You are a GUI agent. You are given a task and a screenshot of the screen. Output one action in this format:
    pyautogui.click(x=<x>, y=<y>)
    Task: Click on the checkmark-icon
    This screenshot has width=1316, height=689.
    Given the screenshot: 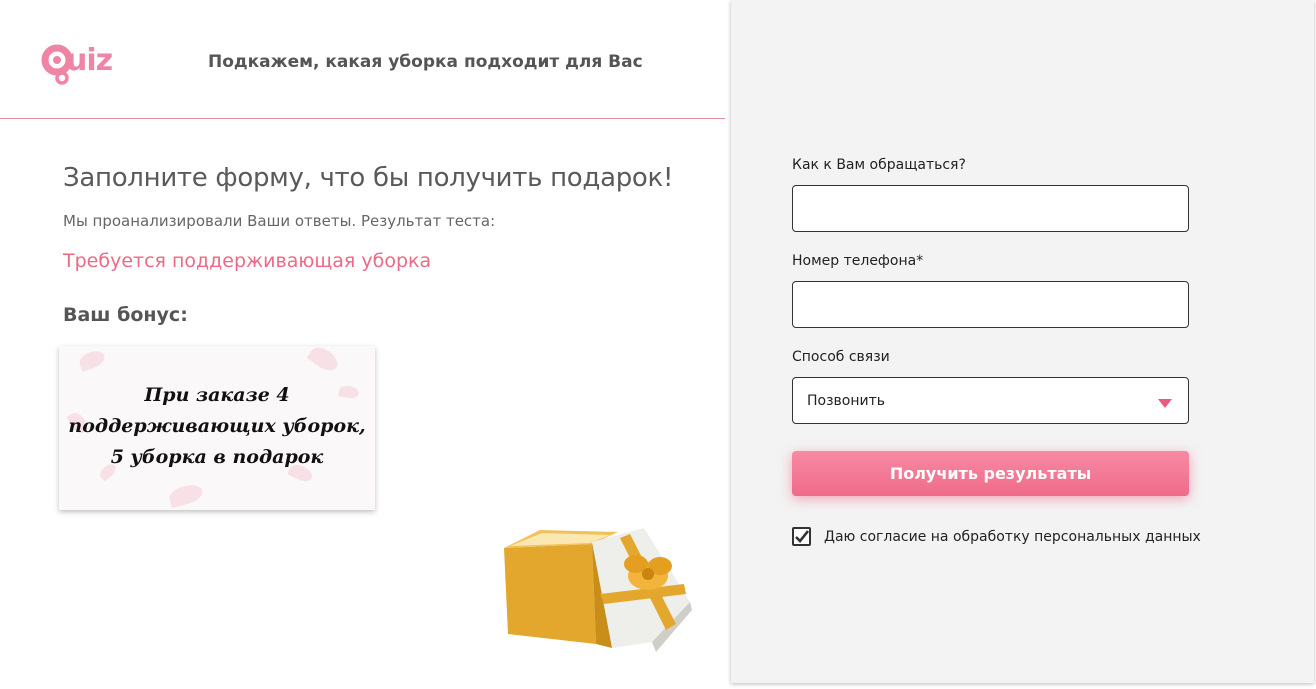 What is the action you would take?
    pyautogui.click(x=802, y=536)
    